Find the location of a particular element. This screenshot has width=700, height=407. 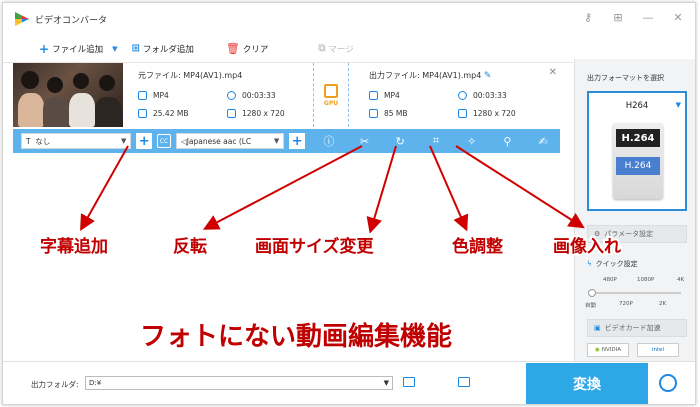

minimize-icon: — is located at coordinates (648, 17).